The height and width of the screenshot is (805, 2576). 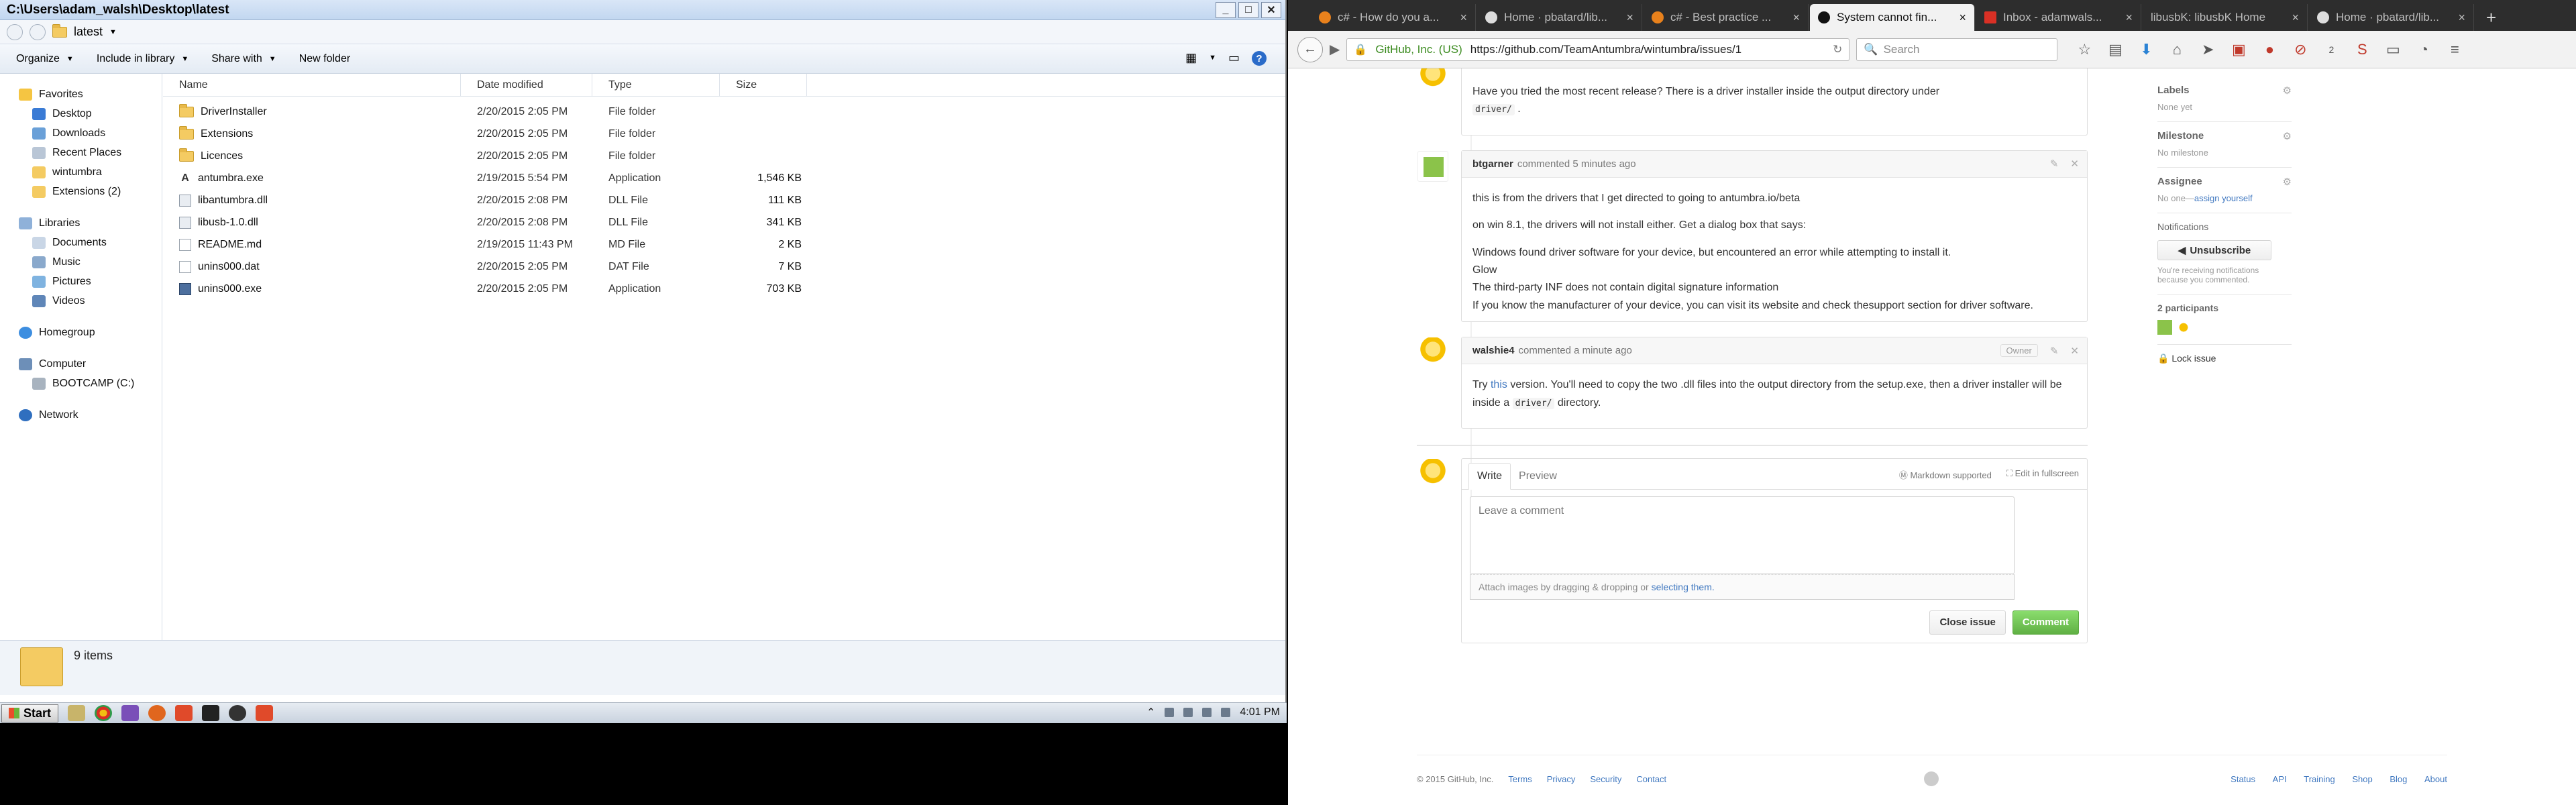 What do you see at coordinates (1945, 474) in the screenshot?
I see `markdown-hint: Ⓜ Markdown supported` at bounding box center [1945, 474].